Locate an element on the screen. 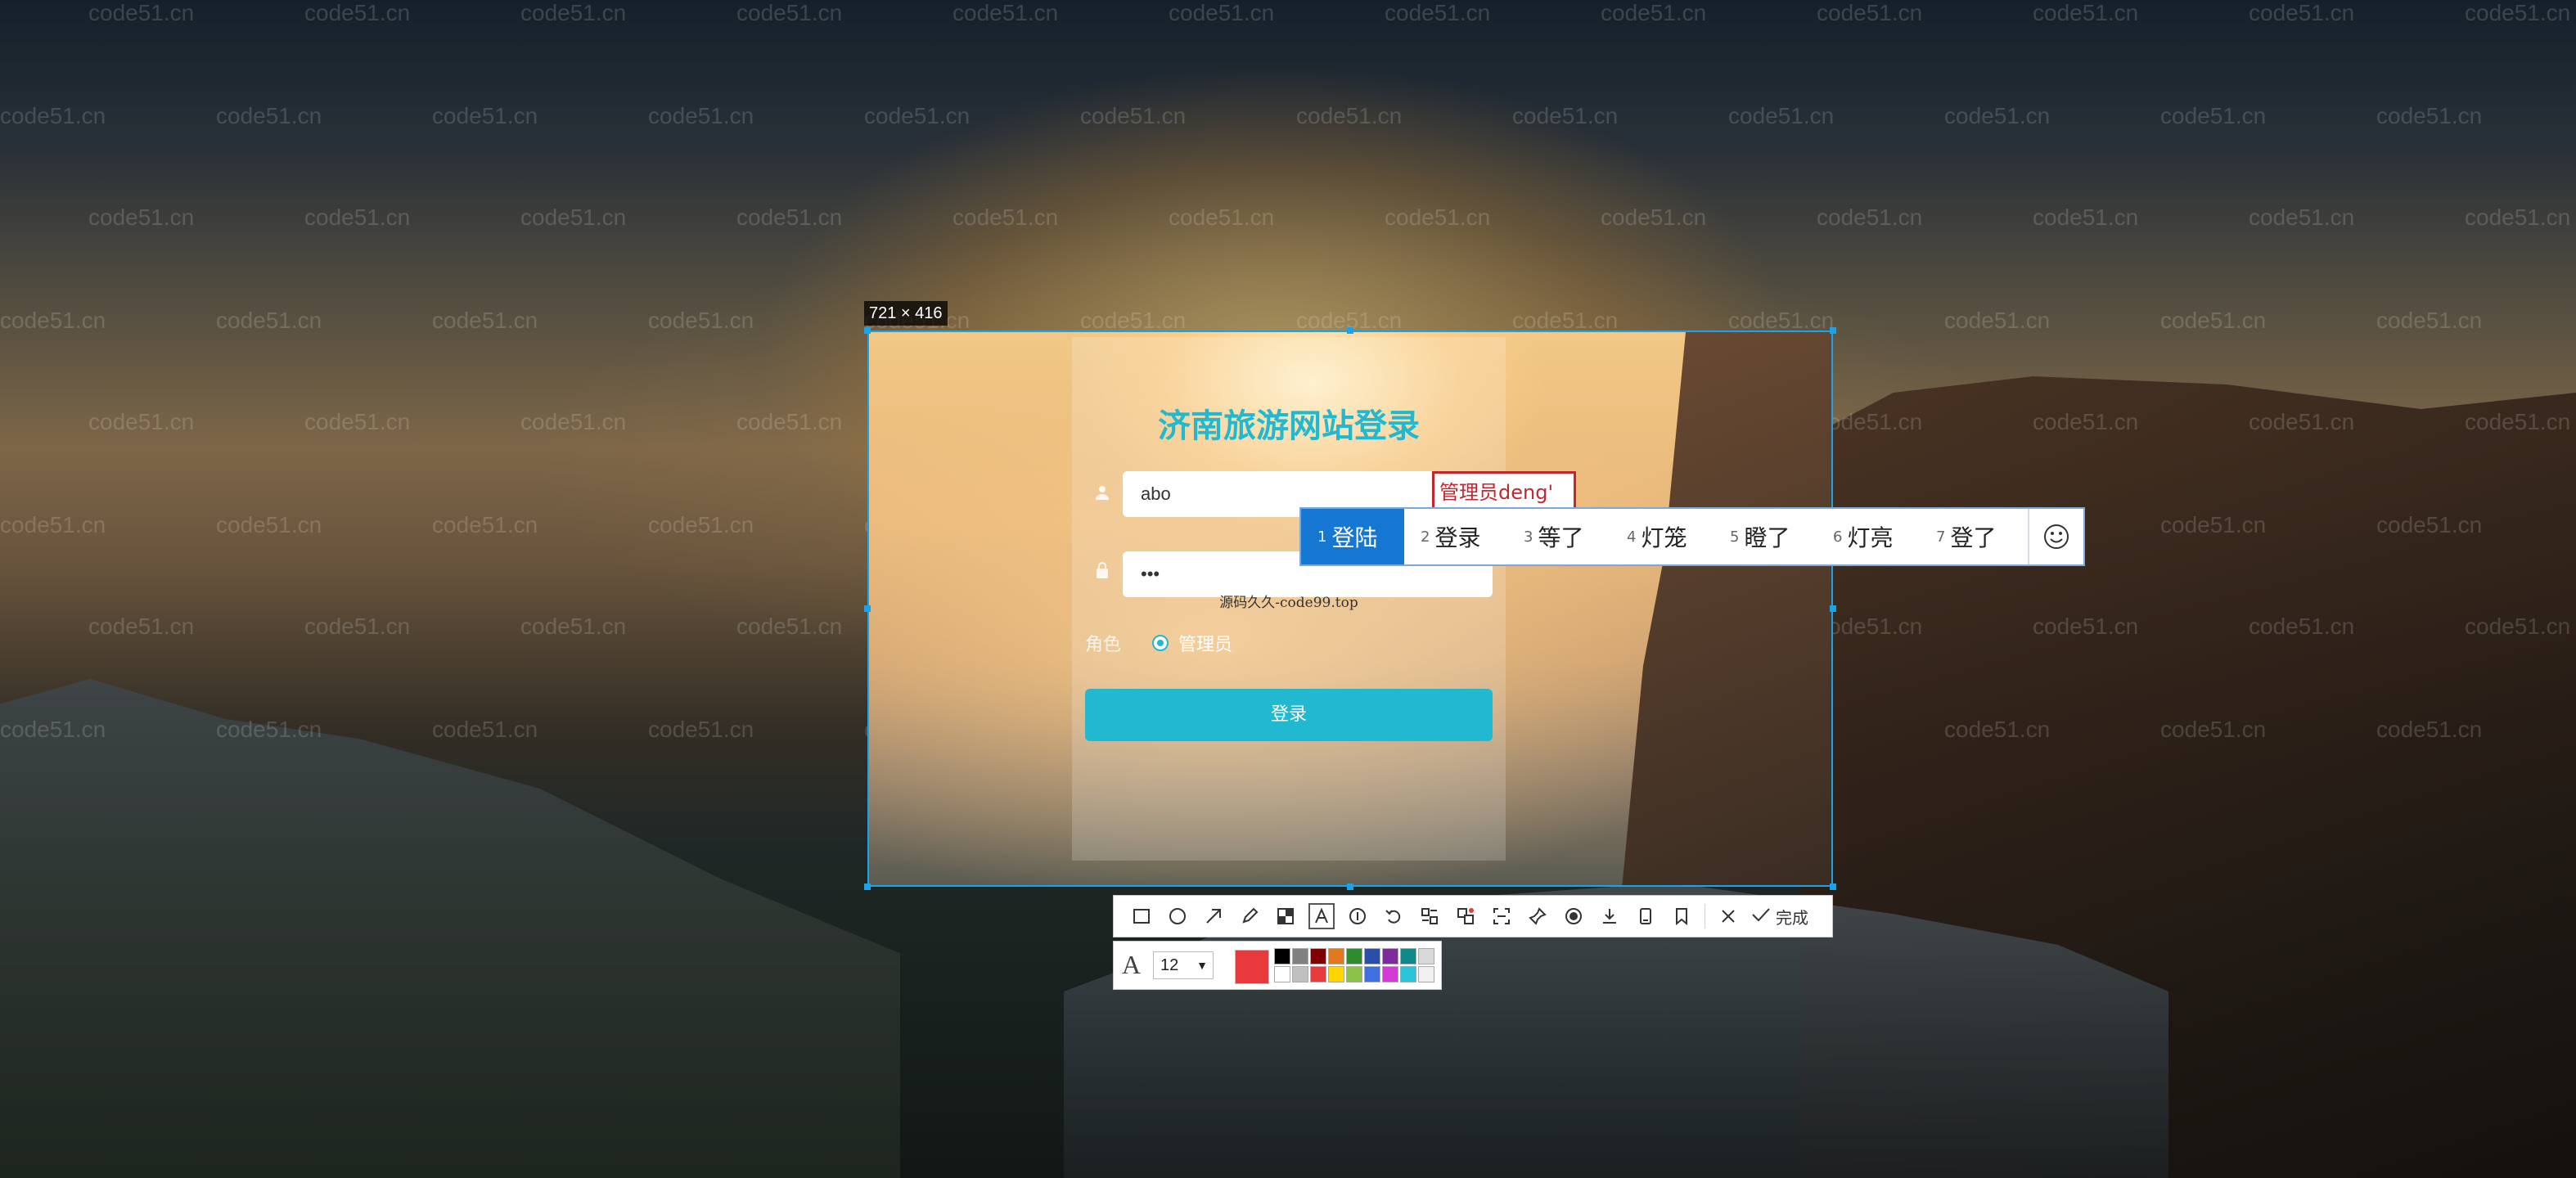  ime-candidate-text: 登陆 is located at coordinates (1354, 537).